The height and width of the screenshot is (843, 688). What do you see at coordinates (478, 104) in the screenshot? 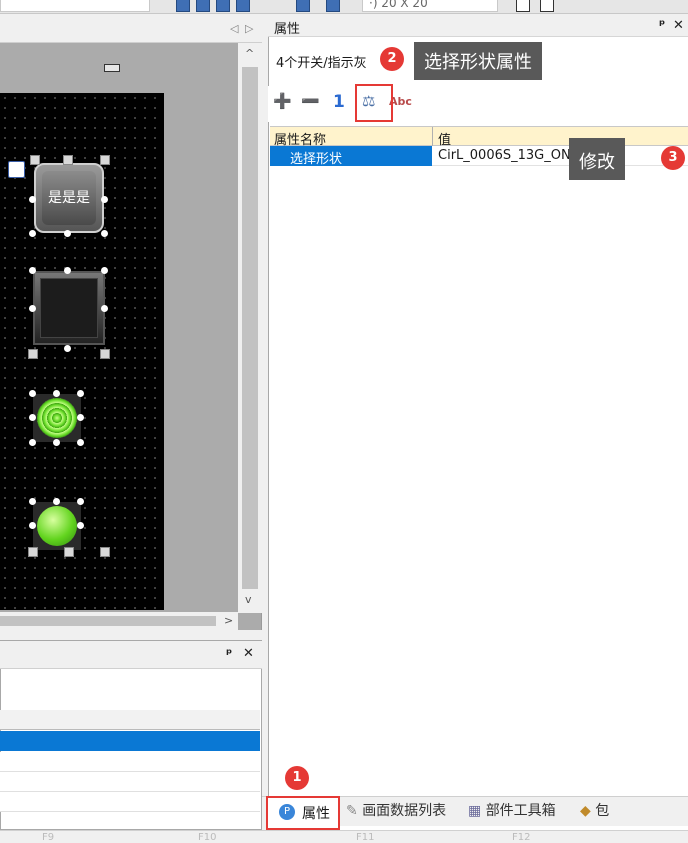
I see `properties-toolbar` at bounding box center [478, 104].